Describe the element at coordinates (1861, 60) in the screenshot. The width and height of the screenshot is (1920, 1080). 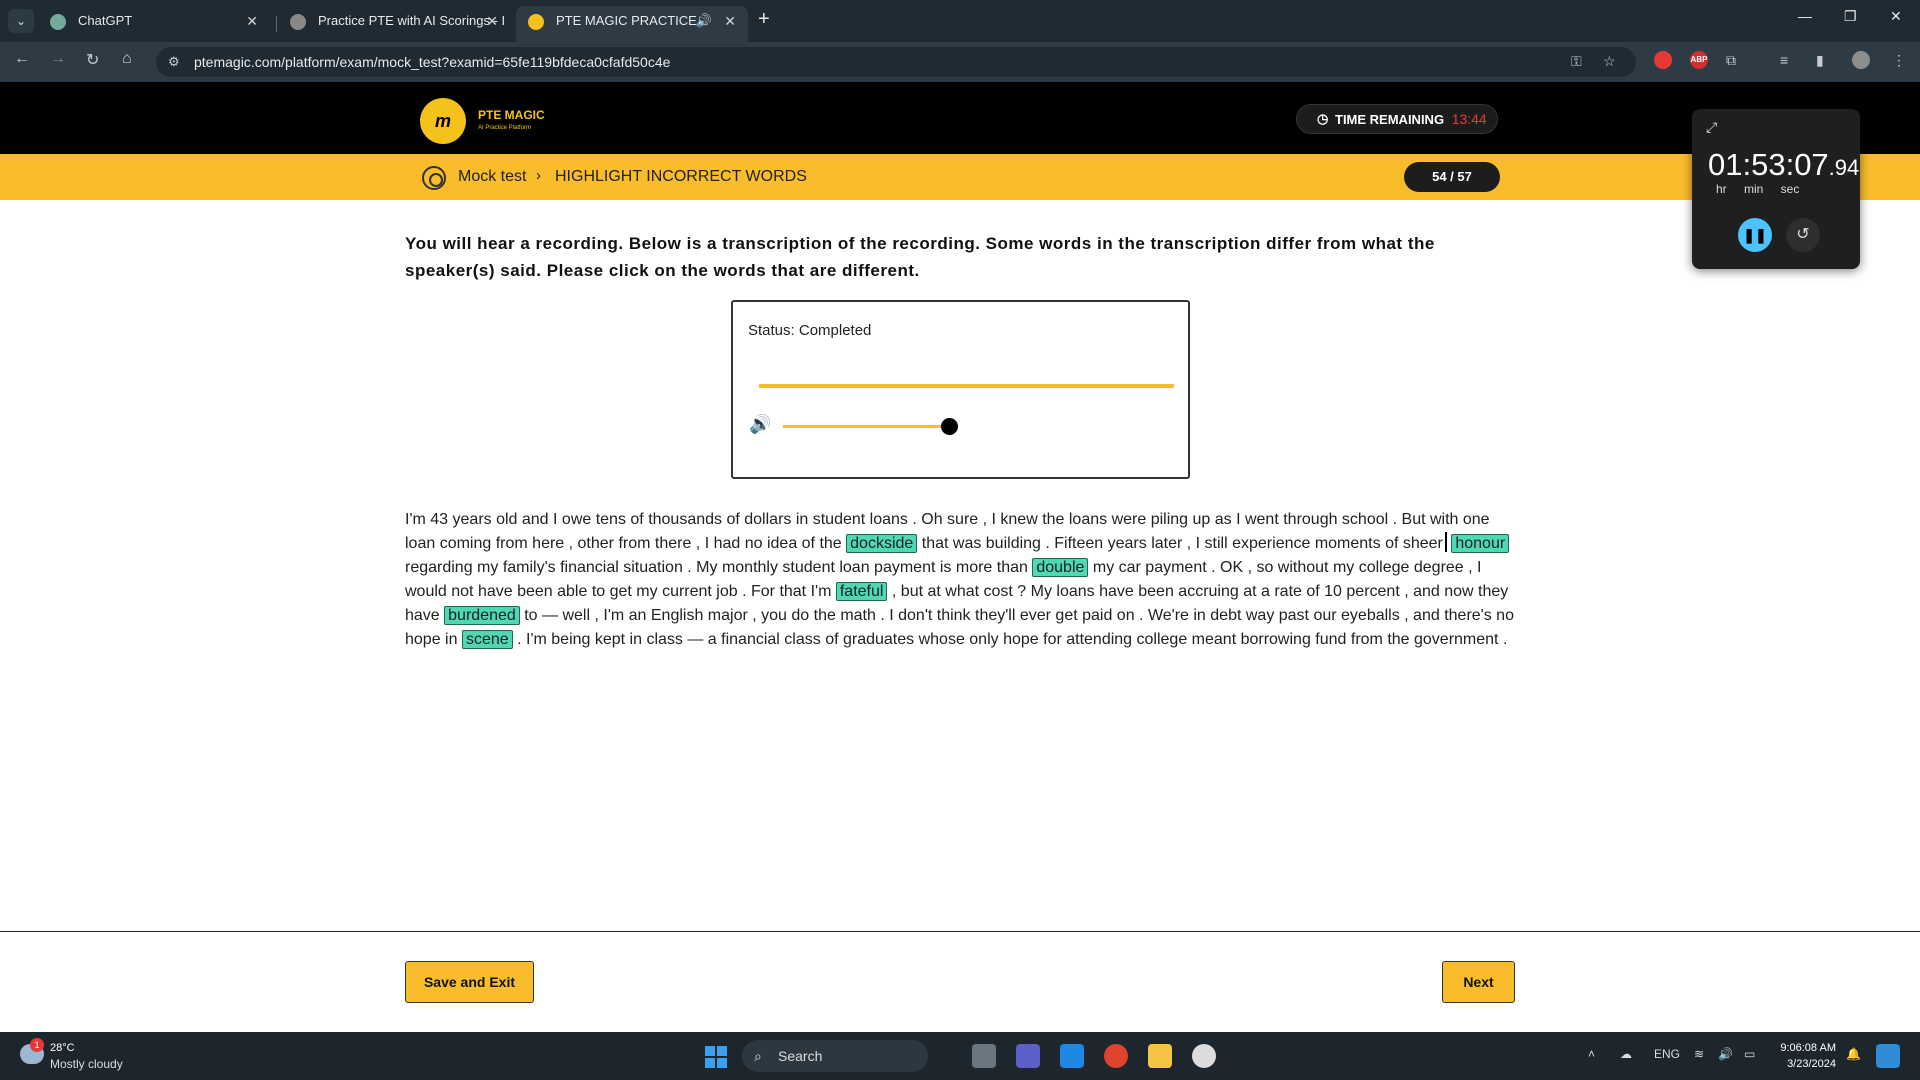
I see `profile-avatar` at that location.